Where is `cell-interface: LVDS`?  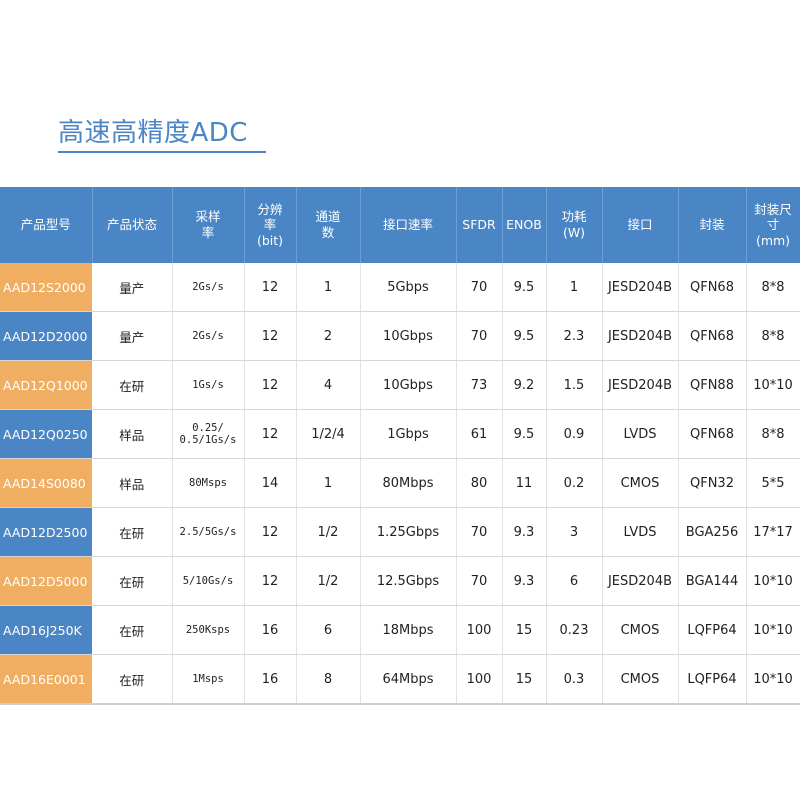 cell-interface: LVDS is located at coordinates (640, 434).